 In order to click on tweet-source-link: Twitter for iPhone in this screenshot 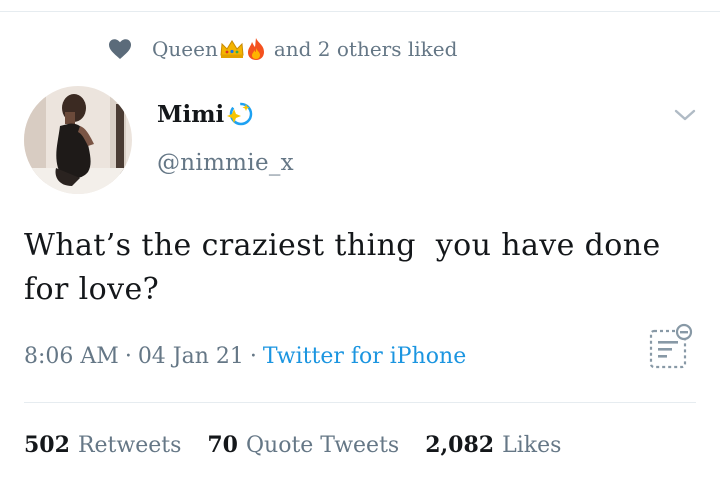, I will do `click(364, 356)`.